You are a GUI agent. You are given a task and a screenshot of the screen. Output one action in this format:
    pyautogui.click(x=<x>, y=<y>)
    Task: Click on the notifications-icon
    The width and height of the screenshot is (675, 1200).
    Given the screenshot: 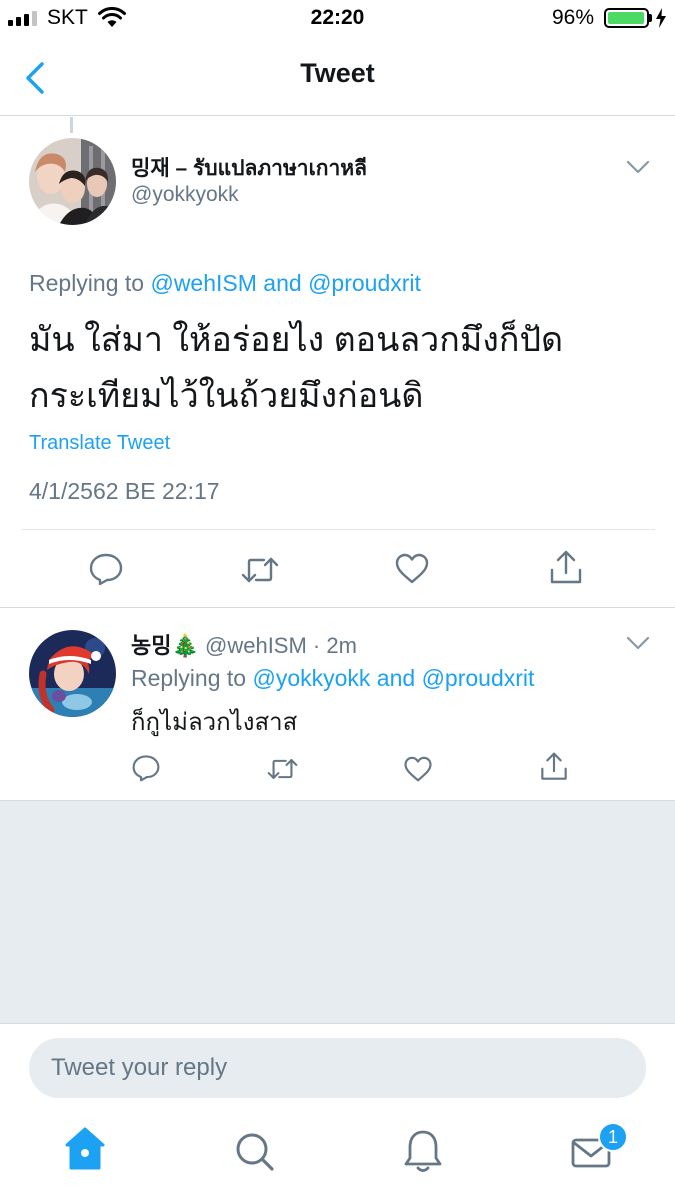 What is the action you would take?
    pyautogui.click(x=423, y=1152)
    